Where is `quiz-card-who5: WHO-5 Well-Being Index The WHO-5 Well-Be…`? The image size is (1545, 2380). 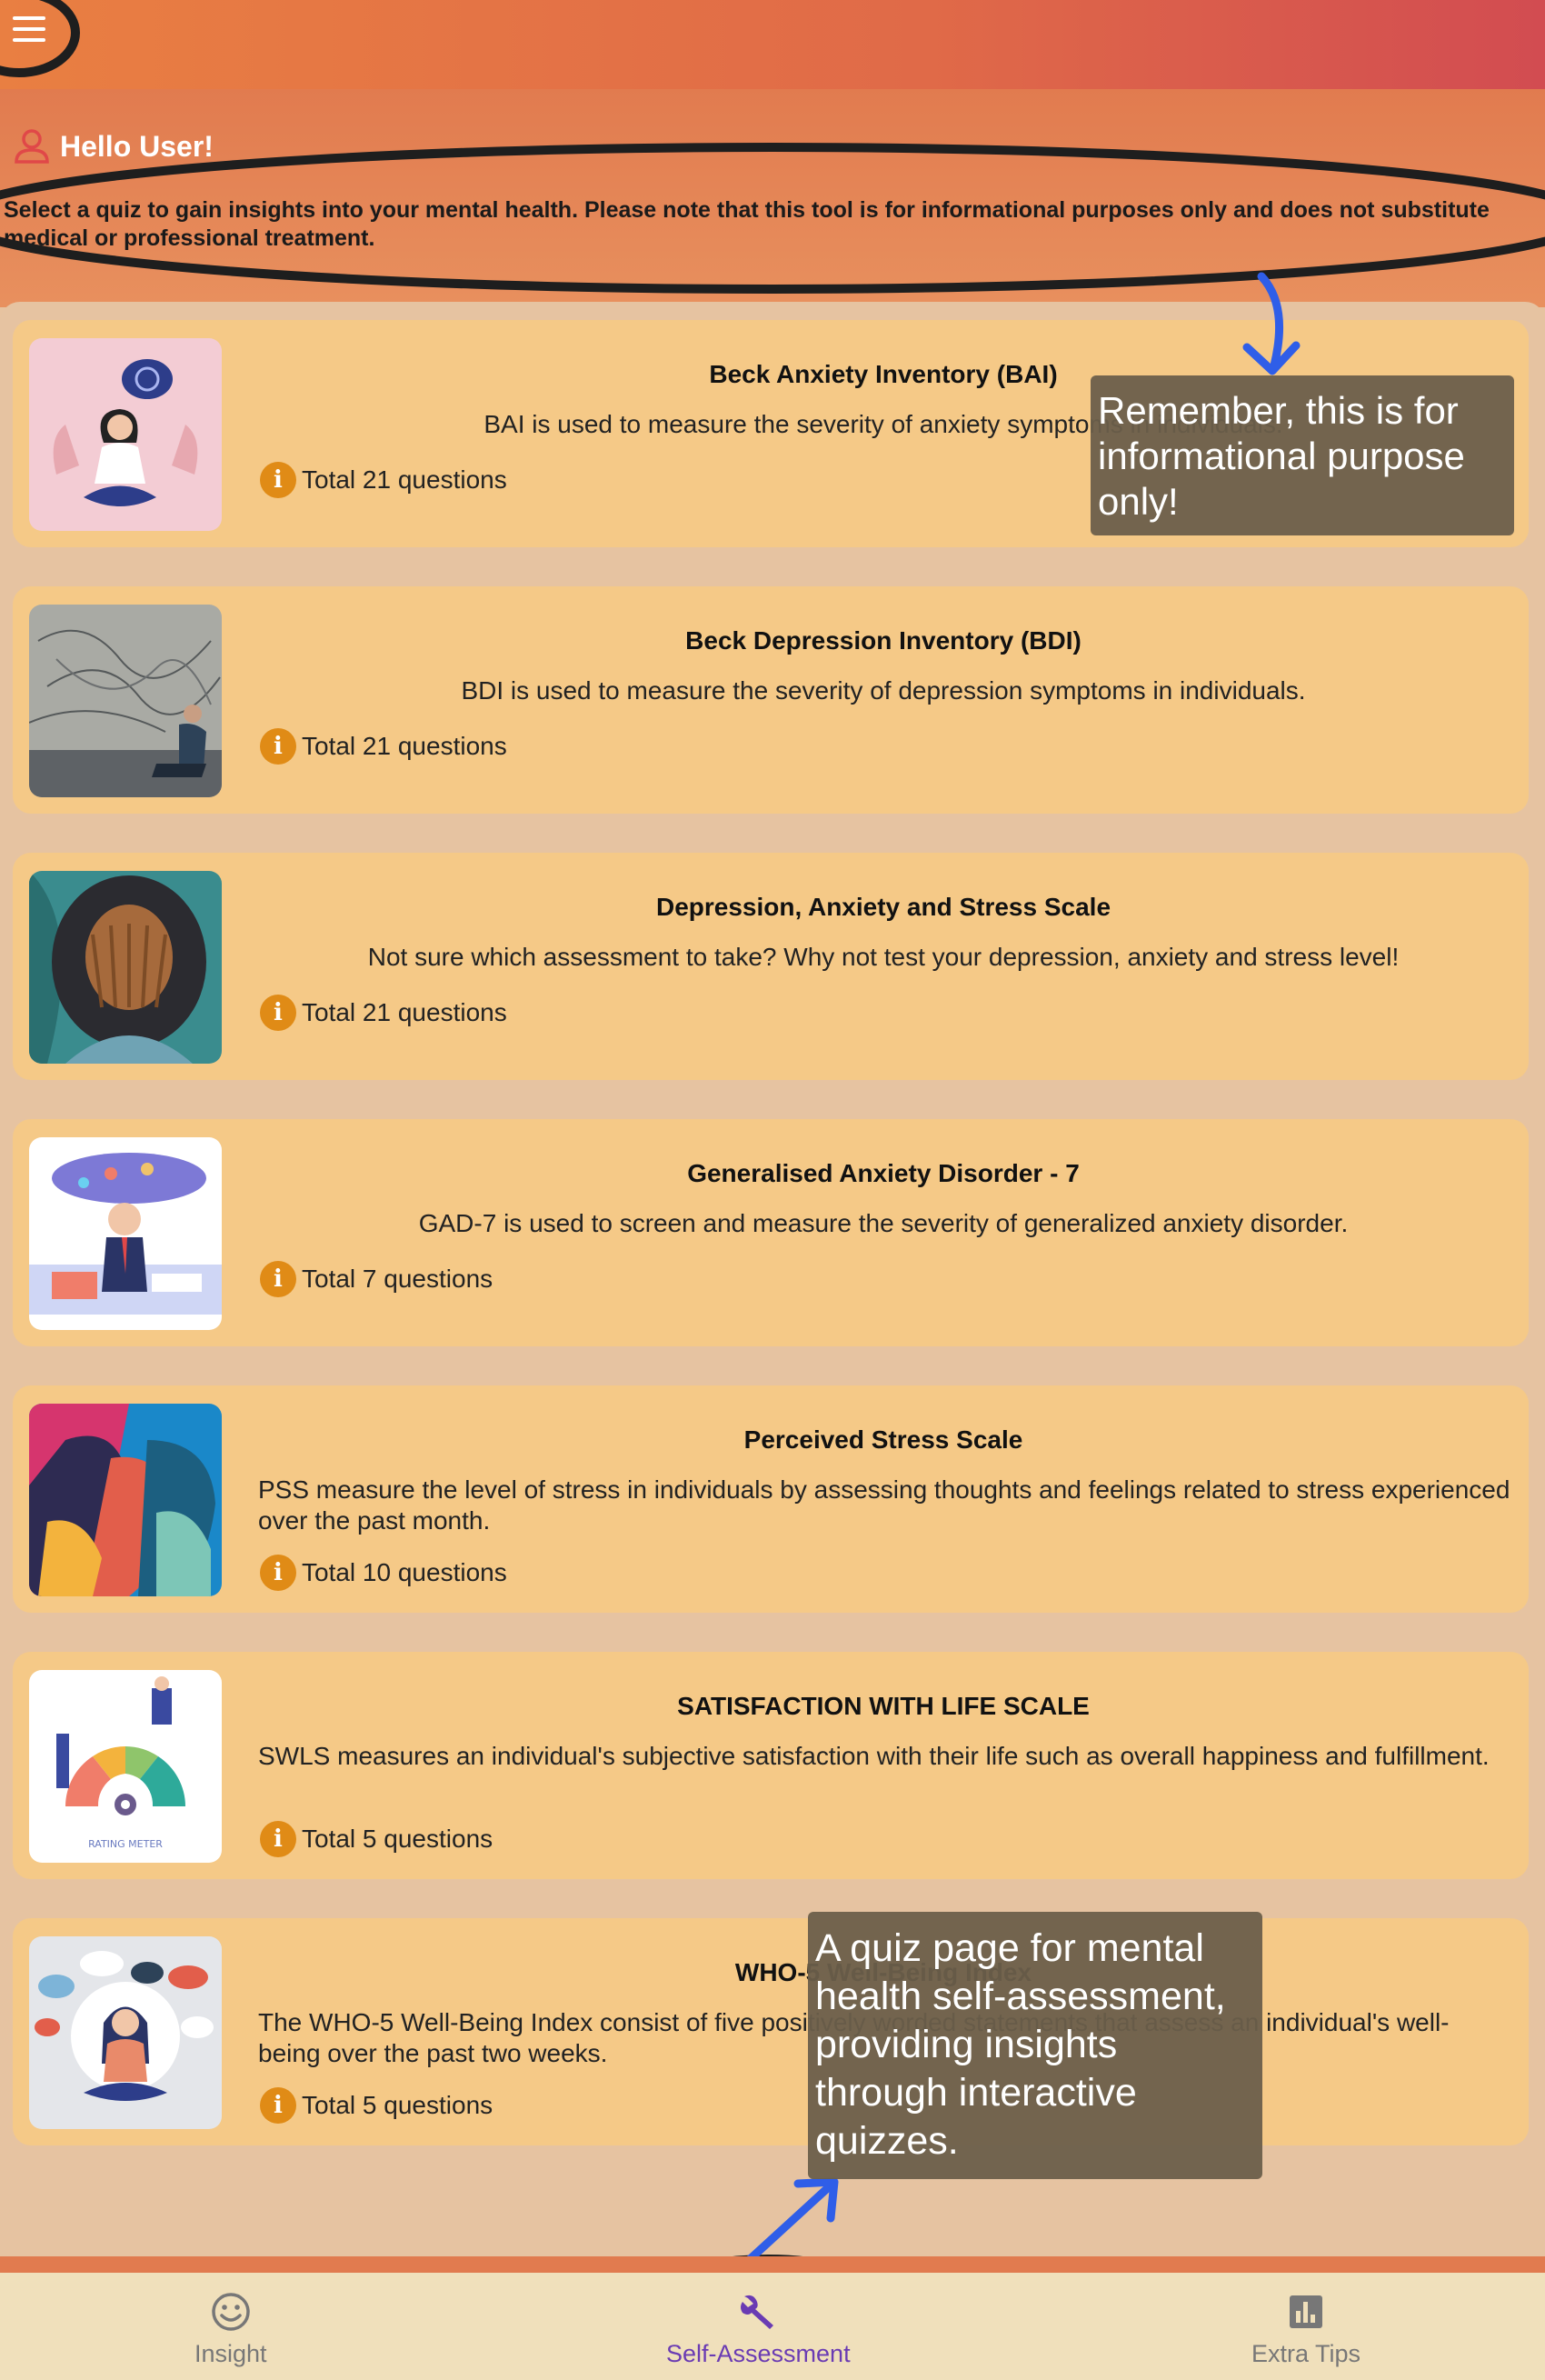
quiz-card-who5: WHO-5 Well-Being Index The WHO-5 Well-Be… is located at coordinates (771, 2031).